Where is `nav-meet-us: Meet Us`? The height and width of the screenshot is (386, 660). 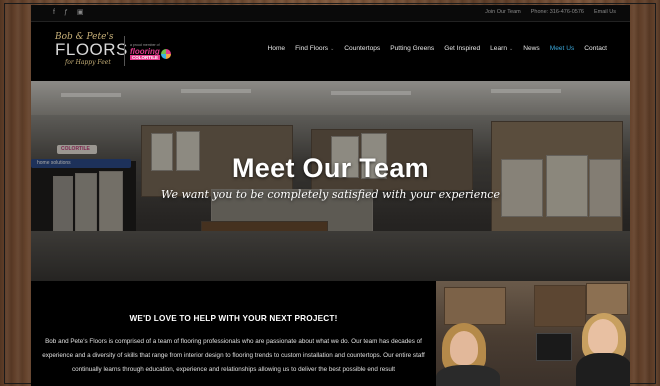 nav-meet-us: Meet Us is located at coordinates (562, 48).